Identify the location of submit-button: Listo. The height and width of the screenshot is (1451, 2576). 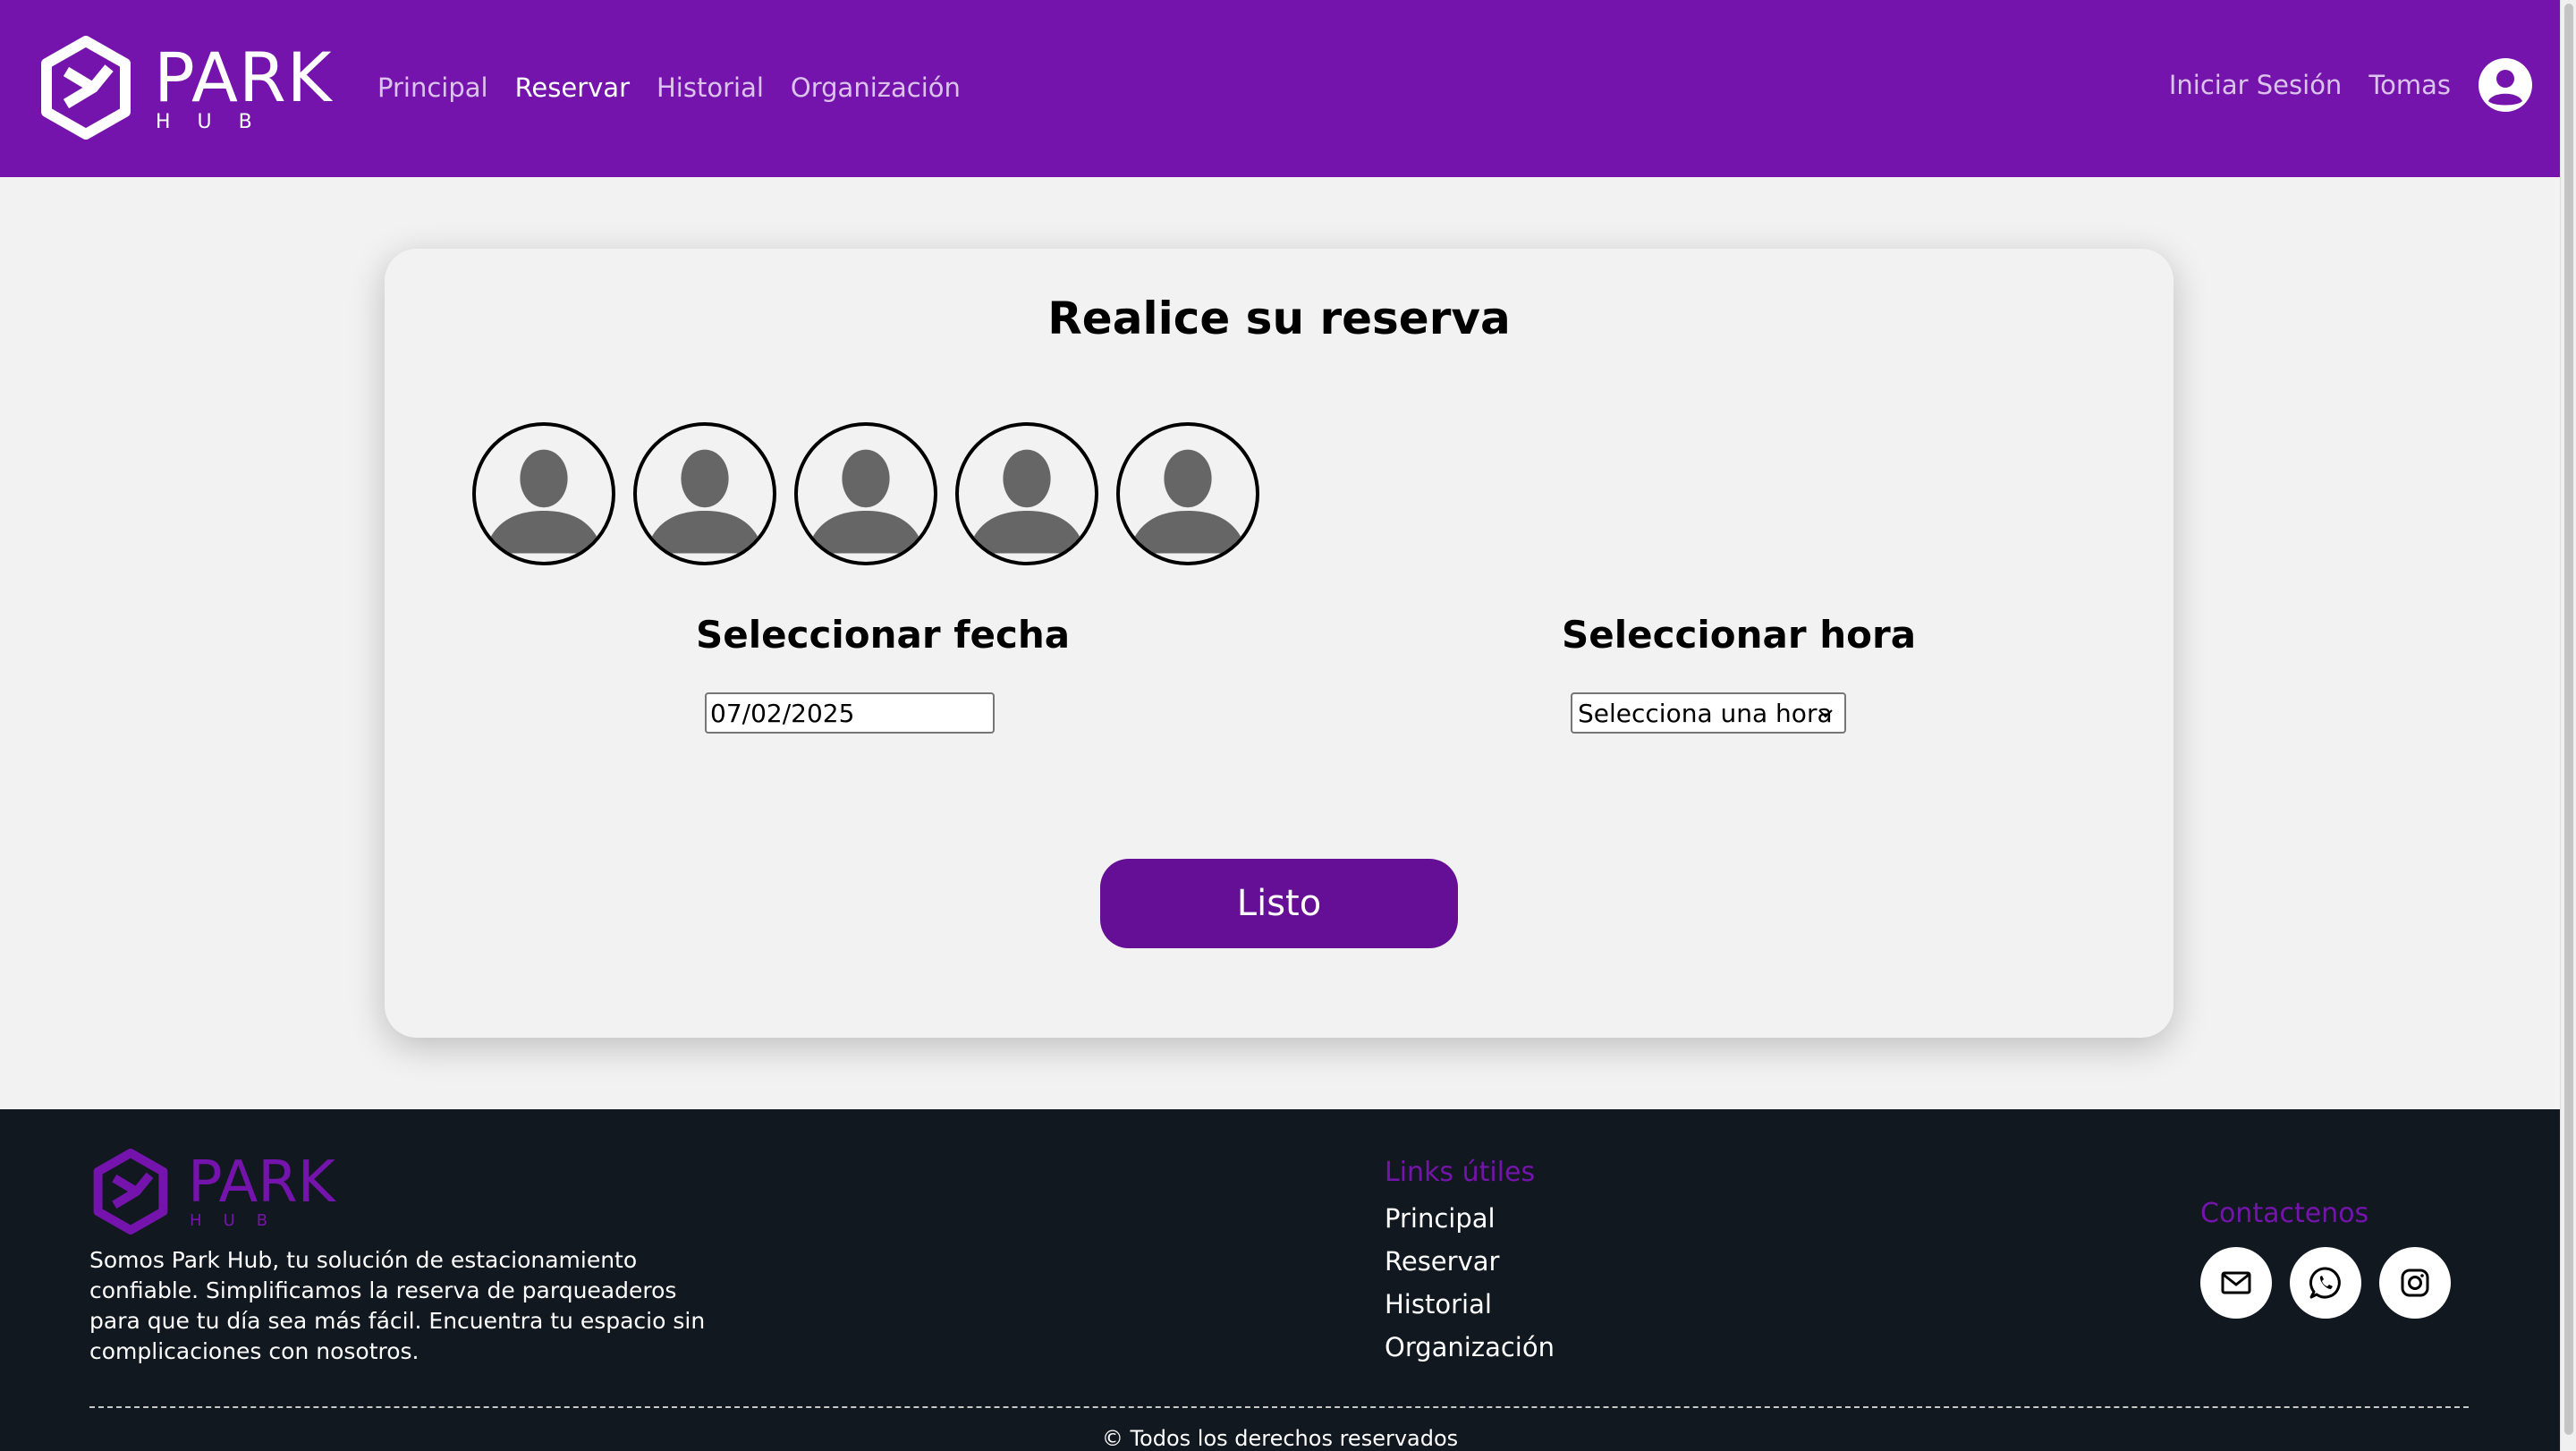
(1279, 903).